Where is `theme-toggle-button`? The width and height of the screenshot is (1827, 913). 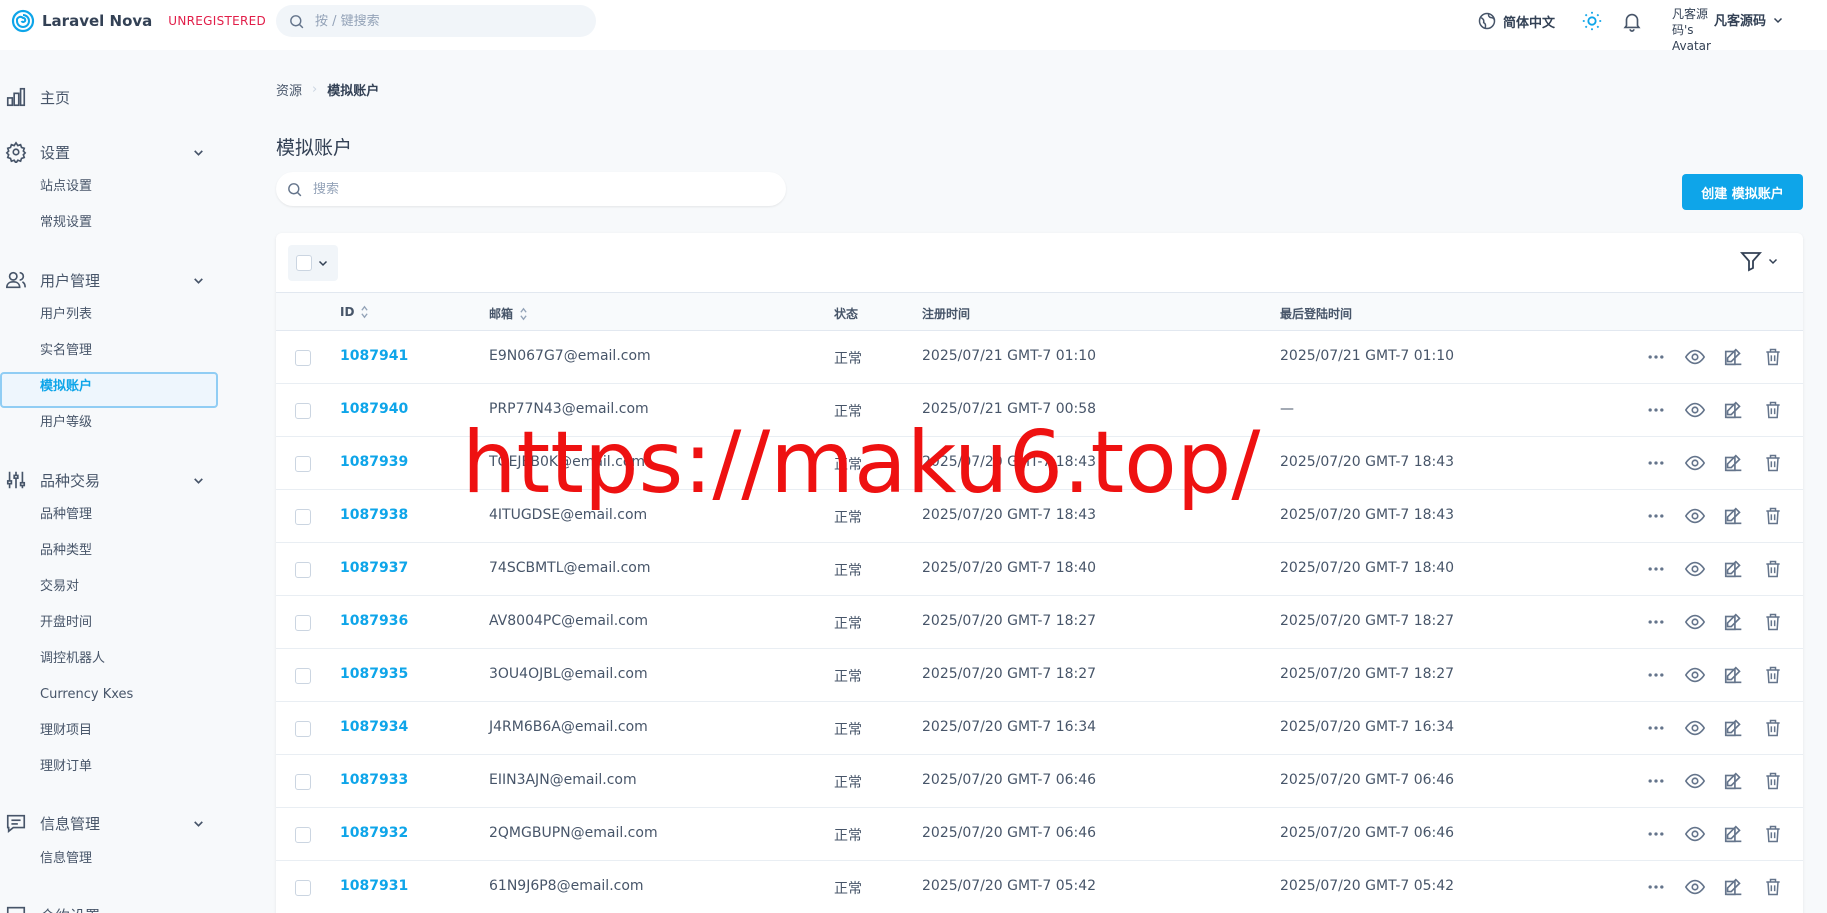 theme-toggle-button is located at coordinates (1592, 21).